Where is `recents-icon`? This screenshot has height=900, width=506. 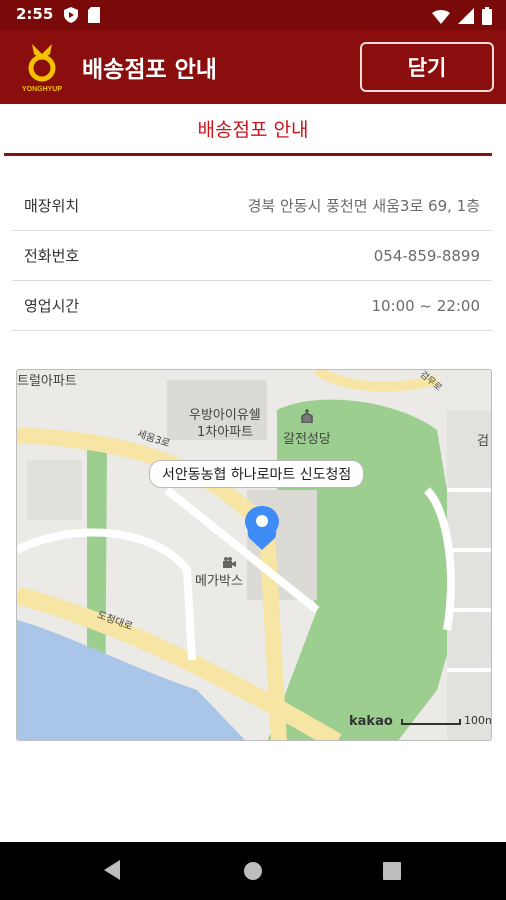 recents-icon is located at coordinates (392, 873).